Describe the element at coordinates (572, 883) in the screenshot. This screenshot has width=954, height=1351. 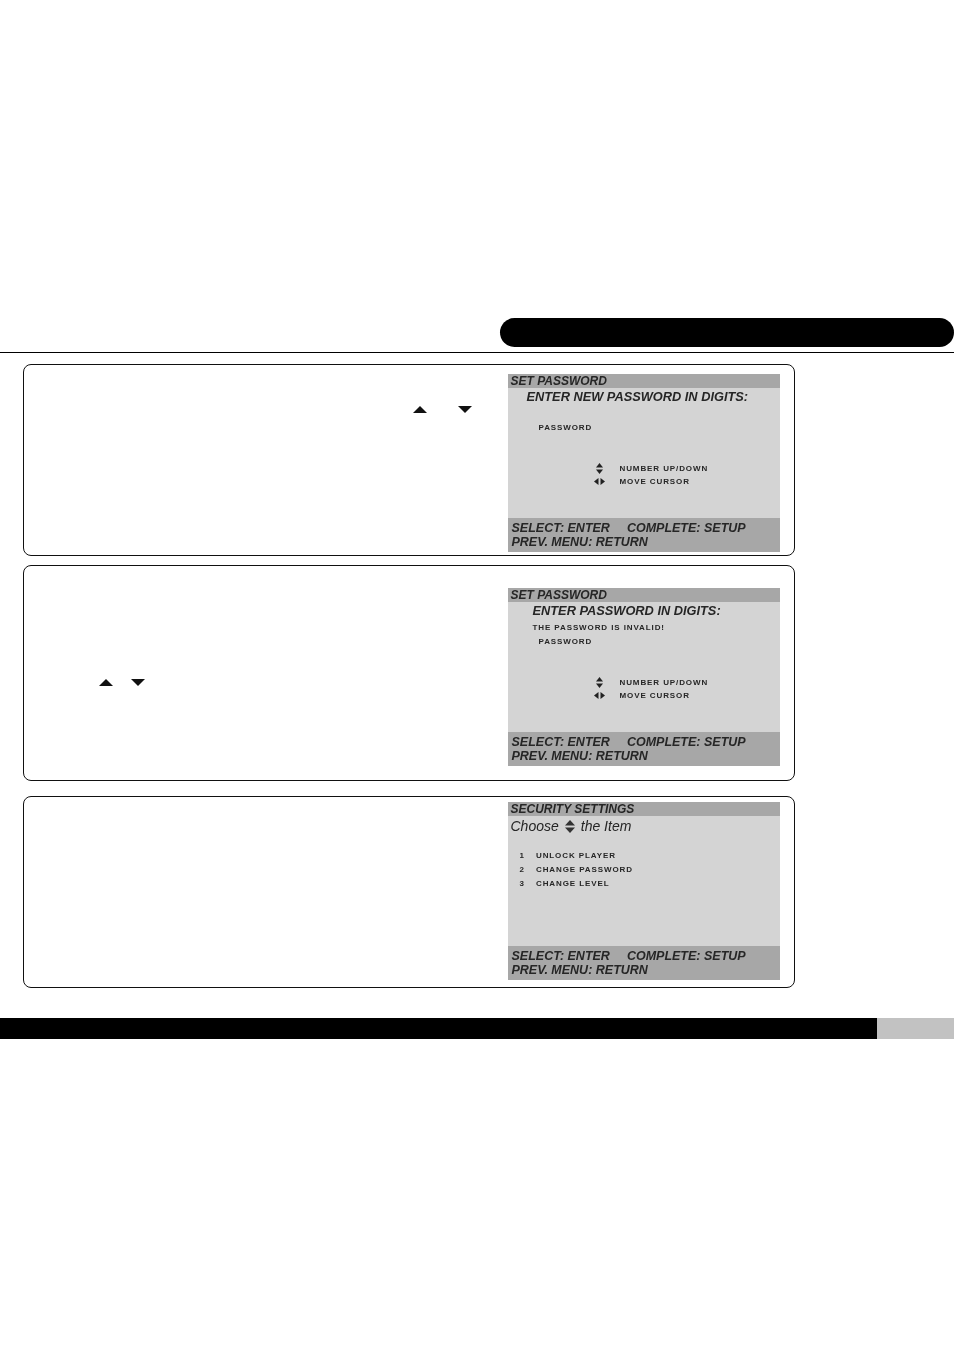
I see `menu-item: CHANGE LEVEL` at that location.